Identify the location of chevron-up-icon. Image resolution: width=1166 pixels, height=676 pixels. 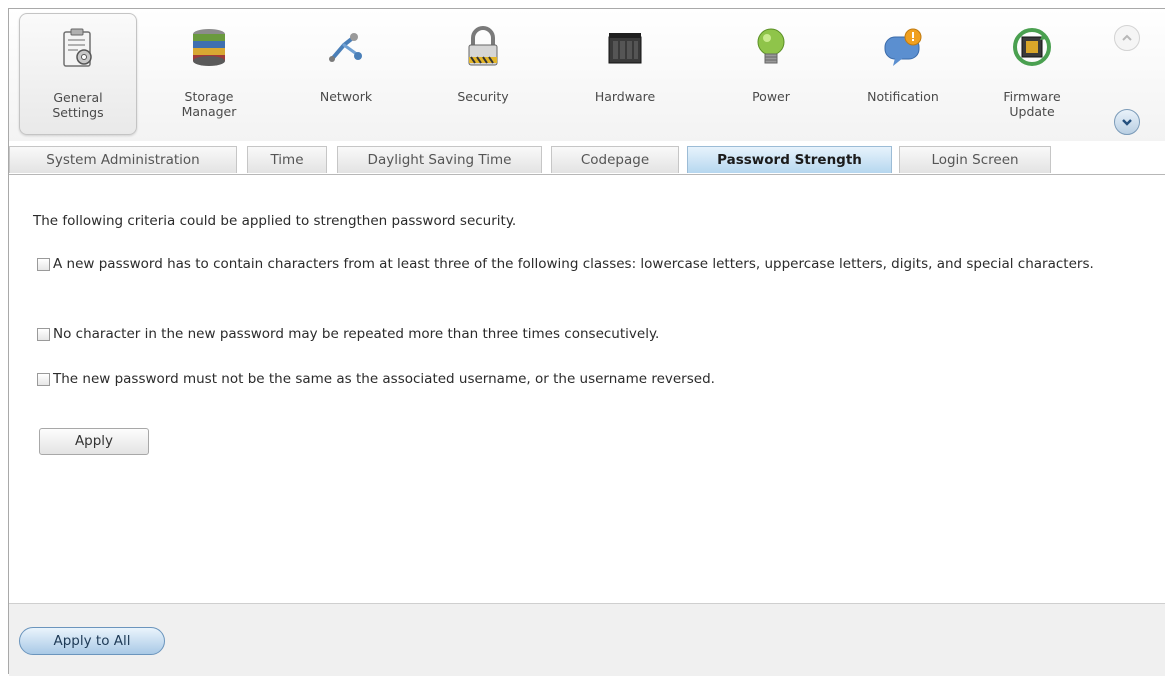
(1127, 37).